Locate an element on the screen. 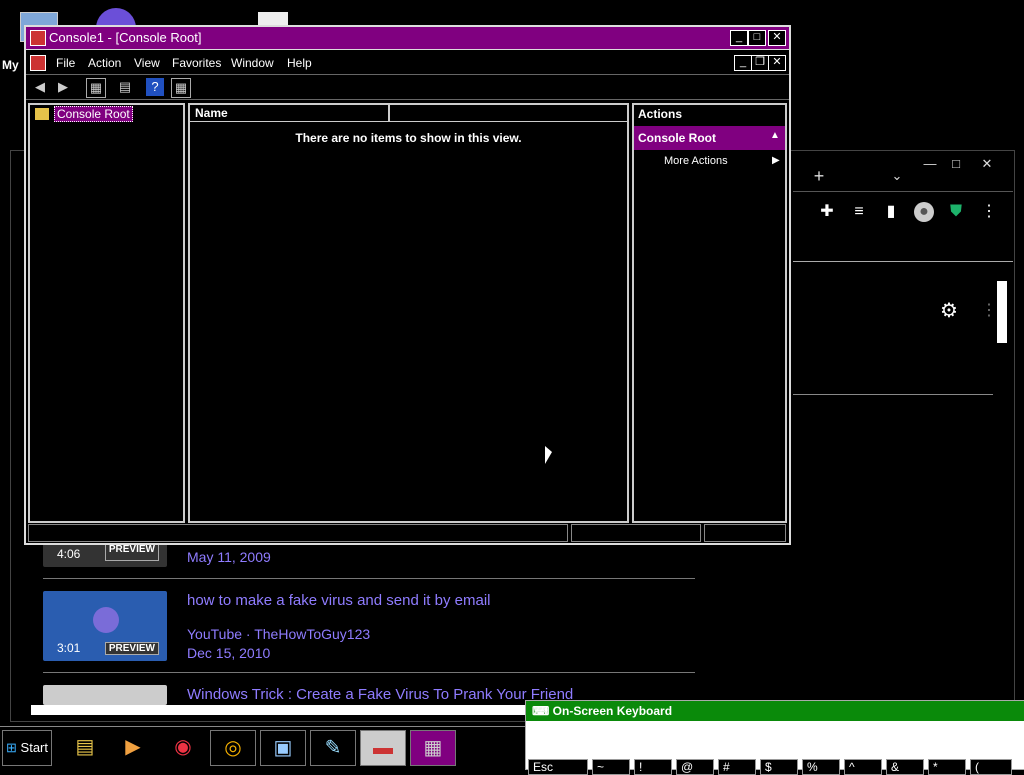  notes-taskbar-icon: ✎ is located at coordinates (333, 748).